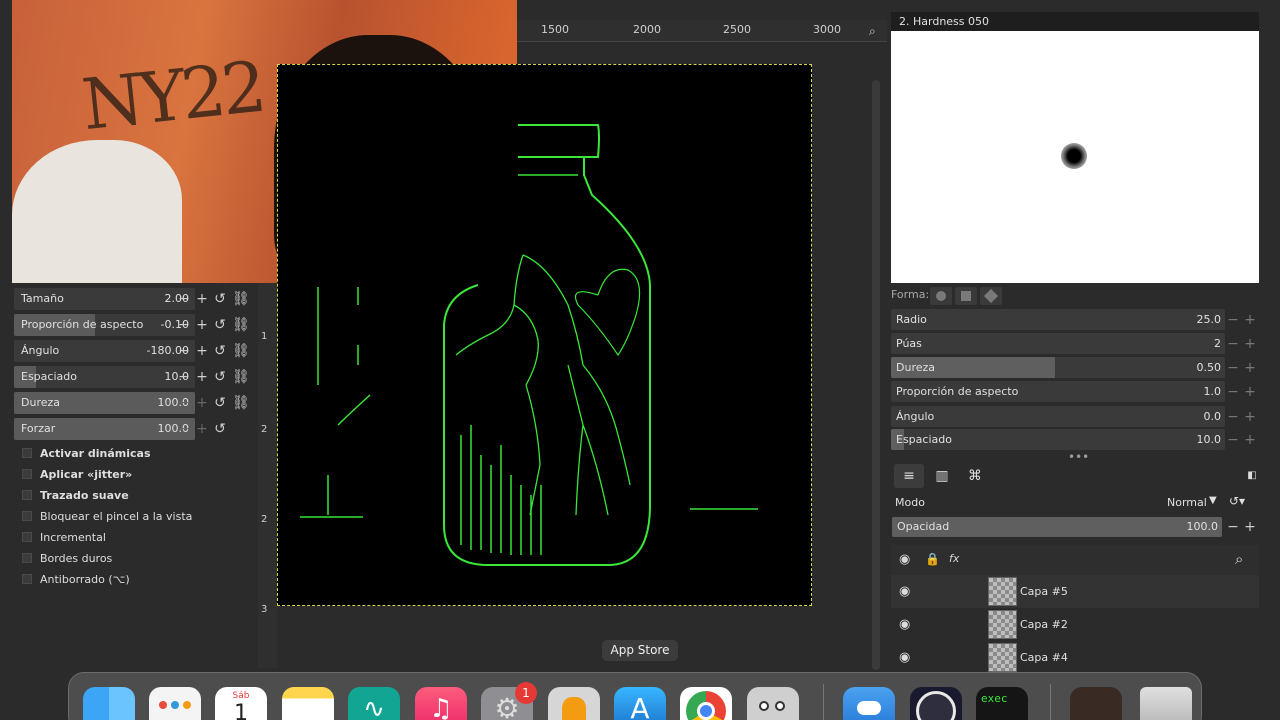 This screenshot has height=720, width=1280. What do you see at coordinates (954, 558) in the screenshot?
I see `effects-icon: fx` at bounding box center [954, 558].